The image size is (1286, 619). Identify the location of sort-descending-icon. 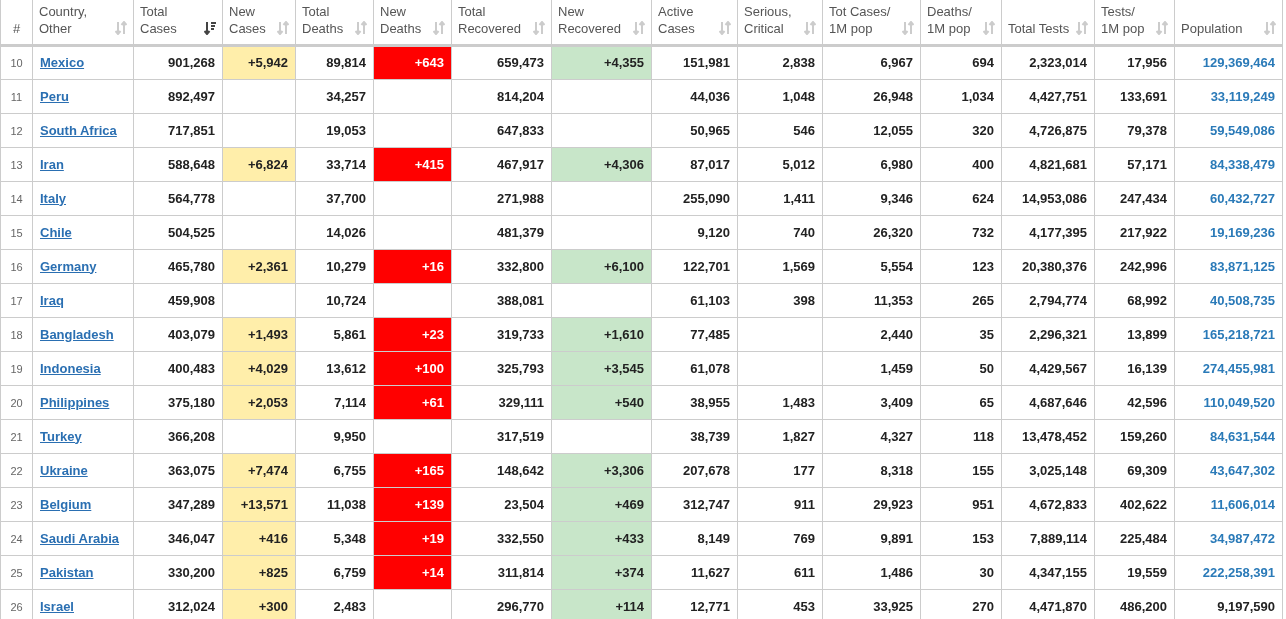
(210, 28).